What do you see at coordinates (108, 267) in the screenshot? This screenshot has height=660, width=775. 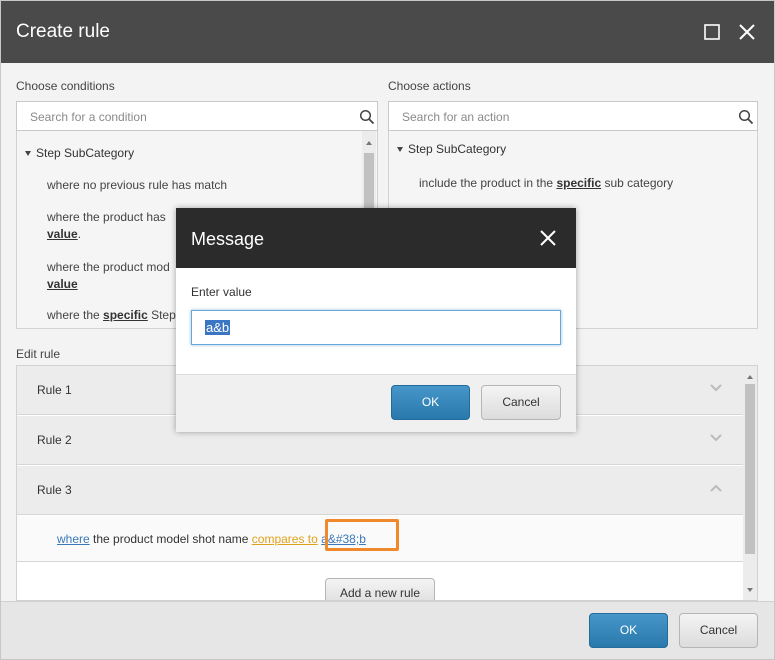 I see `condition-text: where the product mod` at bounding box center [108, 267].